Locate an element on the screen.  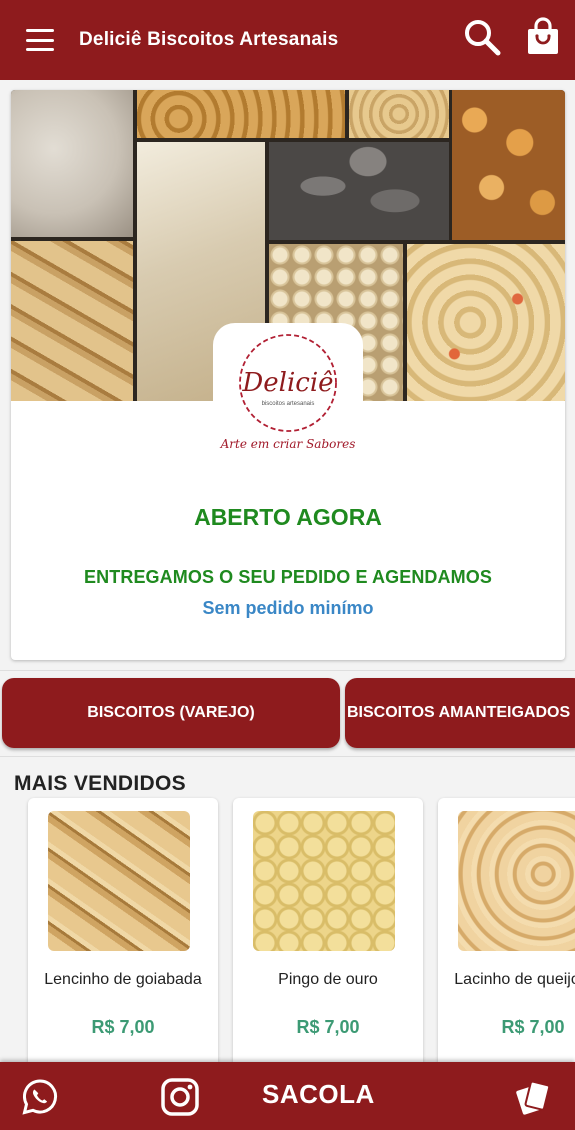
product-card-lacinho-de-queijo: Lacinho de queijo R$ 7,00 is located at coordinates (506, 933).